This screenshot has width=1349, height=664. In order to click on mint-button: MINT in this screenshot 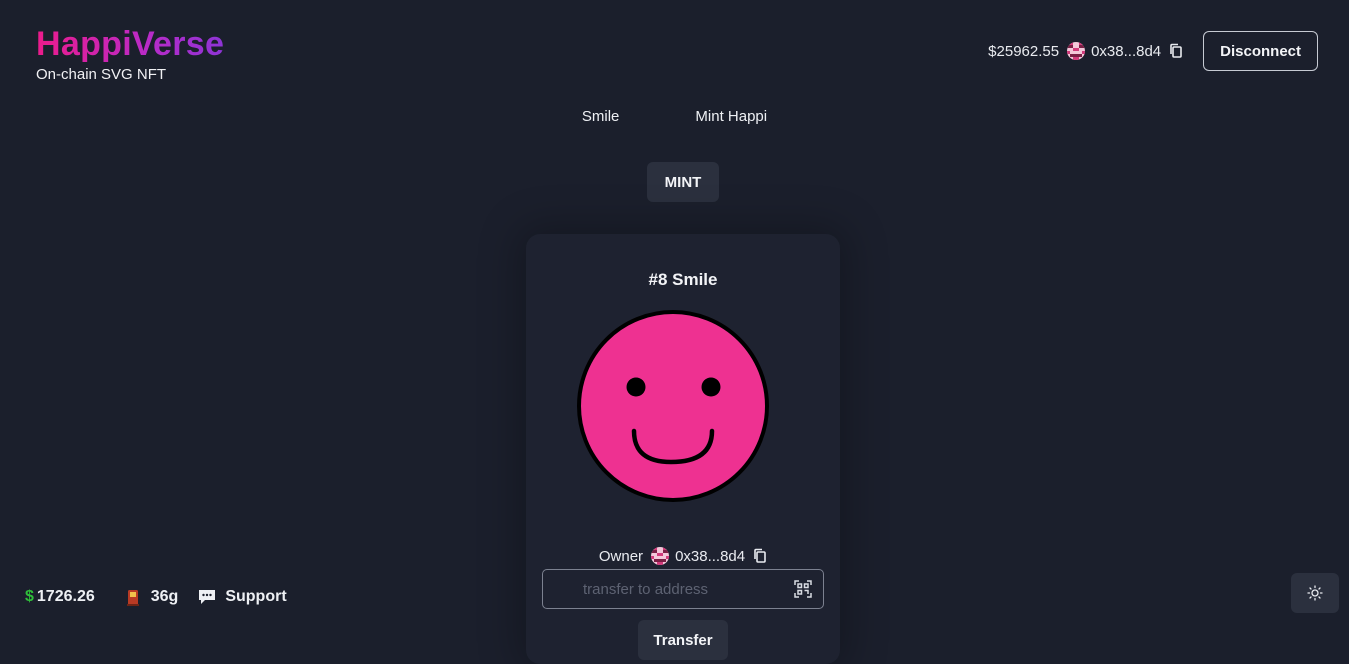, I will do `click(683, 182)`.